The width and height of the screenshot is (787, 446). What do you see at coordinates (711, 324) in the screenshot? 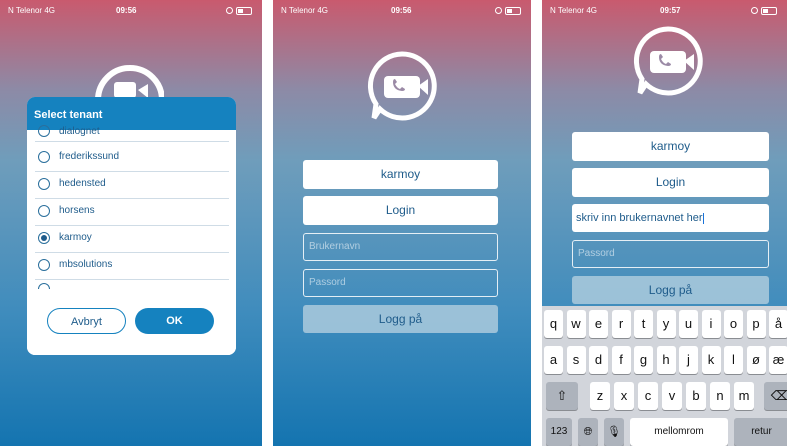
I see `key-i: i` at bounding box center [711, 324].